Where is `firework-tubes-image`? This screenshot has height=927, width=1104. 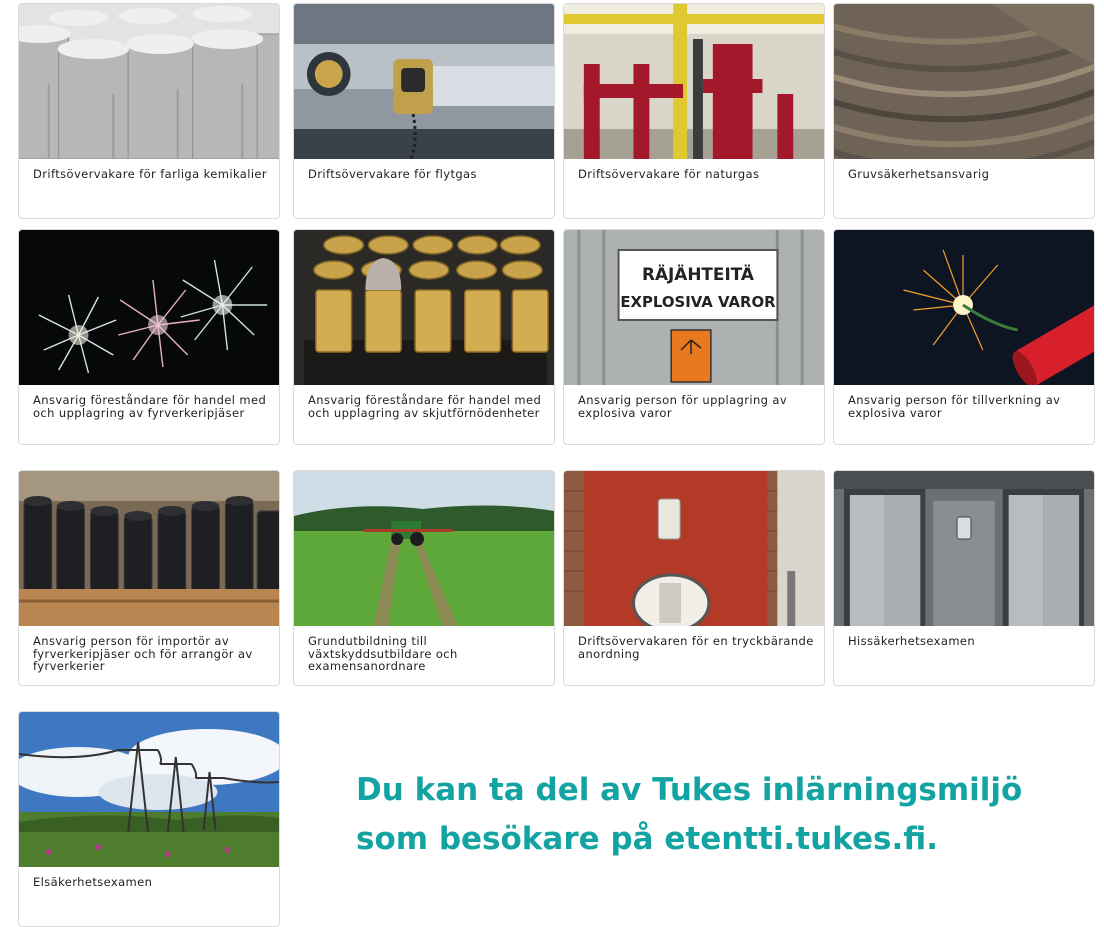
firework-tubes-image is located at coordinates (149, 548).